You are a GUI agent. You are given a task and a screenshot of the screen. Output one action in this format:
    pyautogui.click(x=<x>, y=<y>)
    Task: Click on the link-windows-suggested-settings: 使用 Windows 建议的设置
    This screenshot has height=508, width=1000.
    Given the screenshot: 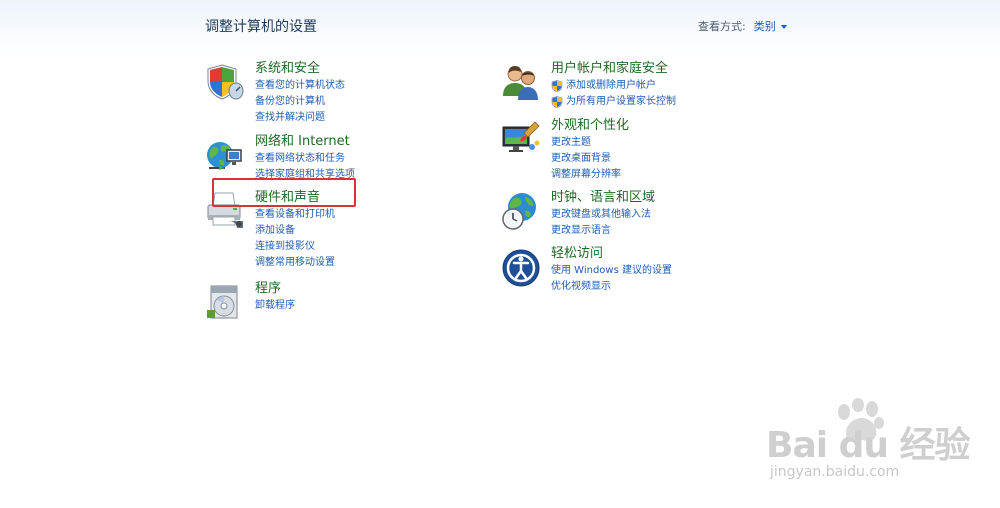 What is the action you would take?
    pyautogui.click(x=671, y=271)
    